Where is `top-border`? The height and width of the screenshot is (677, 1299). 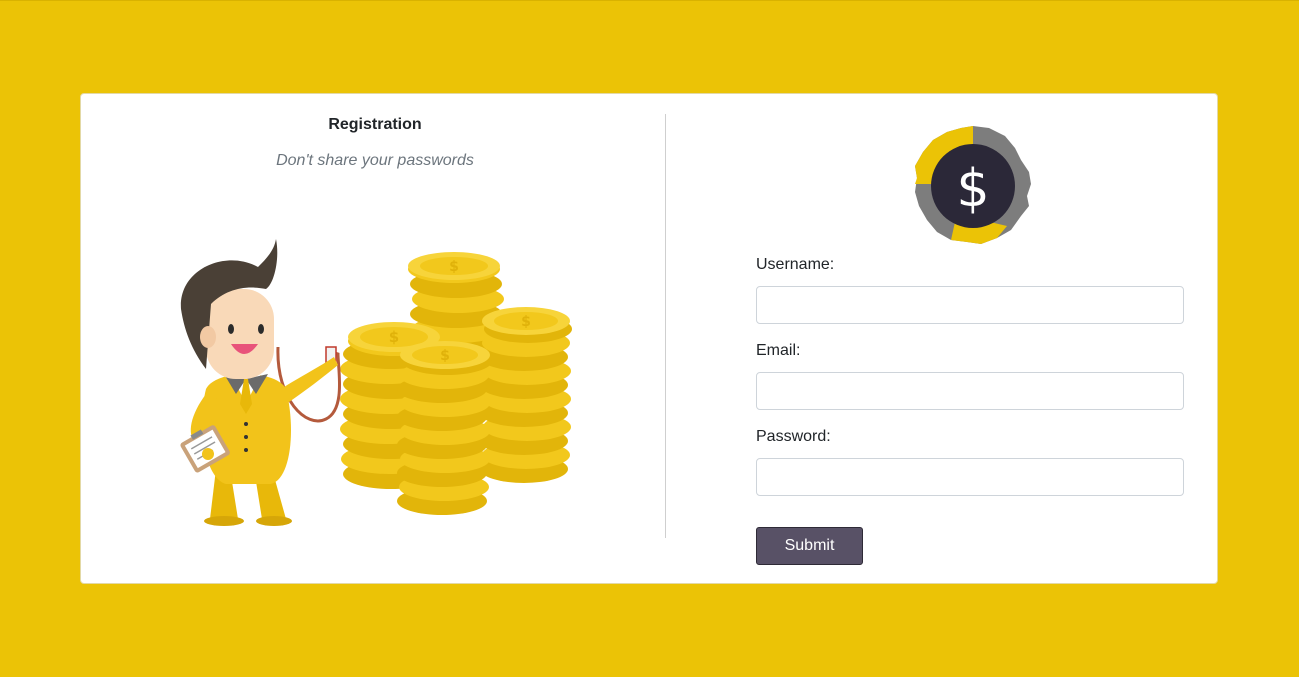 top-border is located at coordinates (649, 0).